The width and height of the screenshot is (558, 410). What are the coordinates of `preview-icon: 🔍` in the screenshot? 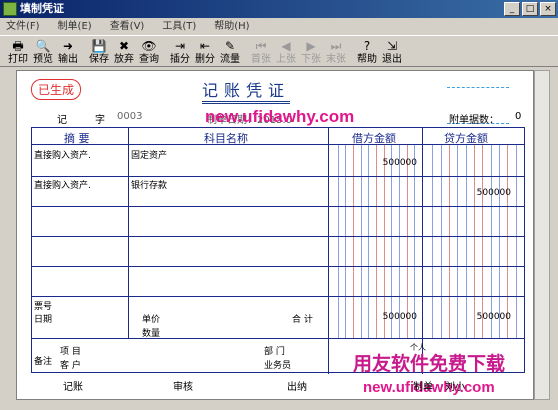 It's located at (43, 46).